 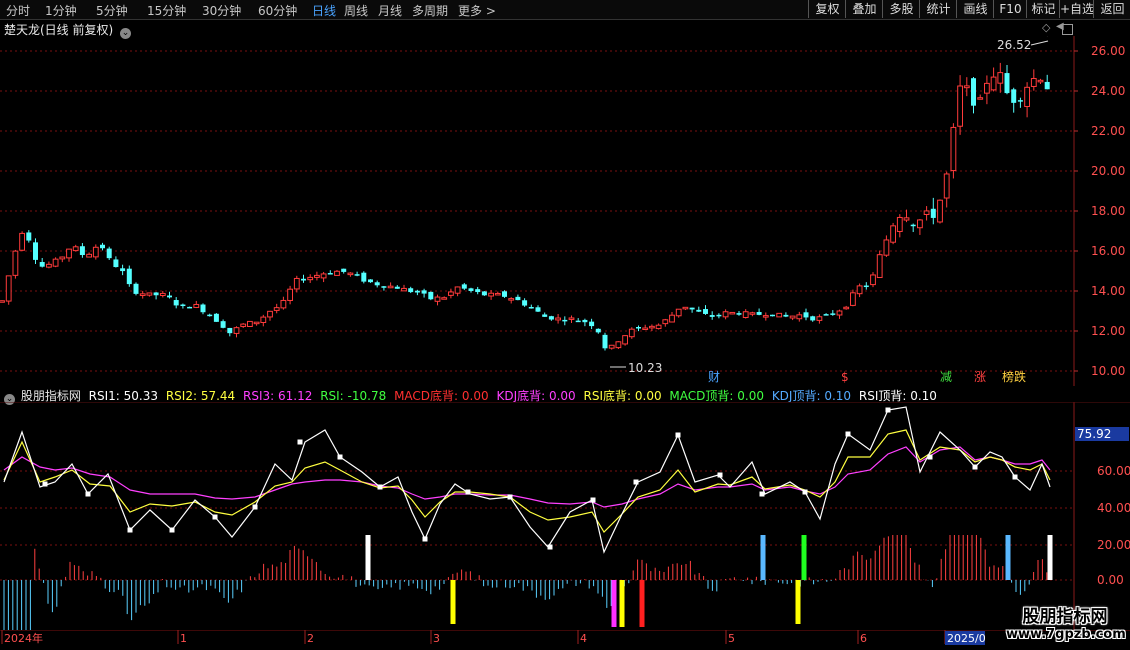 I want to click on indicator-tick-label: 40.00, so click(x=1113, y=508).